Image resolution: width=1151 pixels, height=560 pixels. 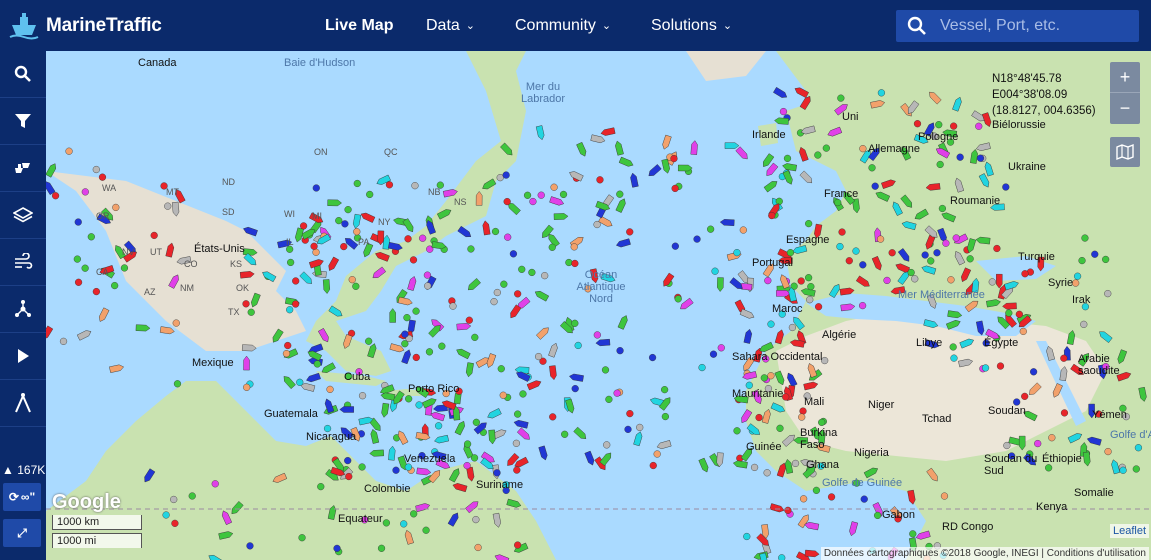 I want to click on zoom-in-button: +, so click(x=1125, y=77).